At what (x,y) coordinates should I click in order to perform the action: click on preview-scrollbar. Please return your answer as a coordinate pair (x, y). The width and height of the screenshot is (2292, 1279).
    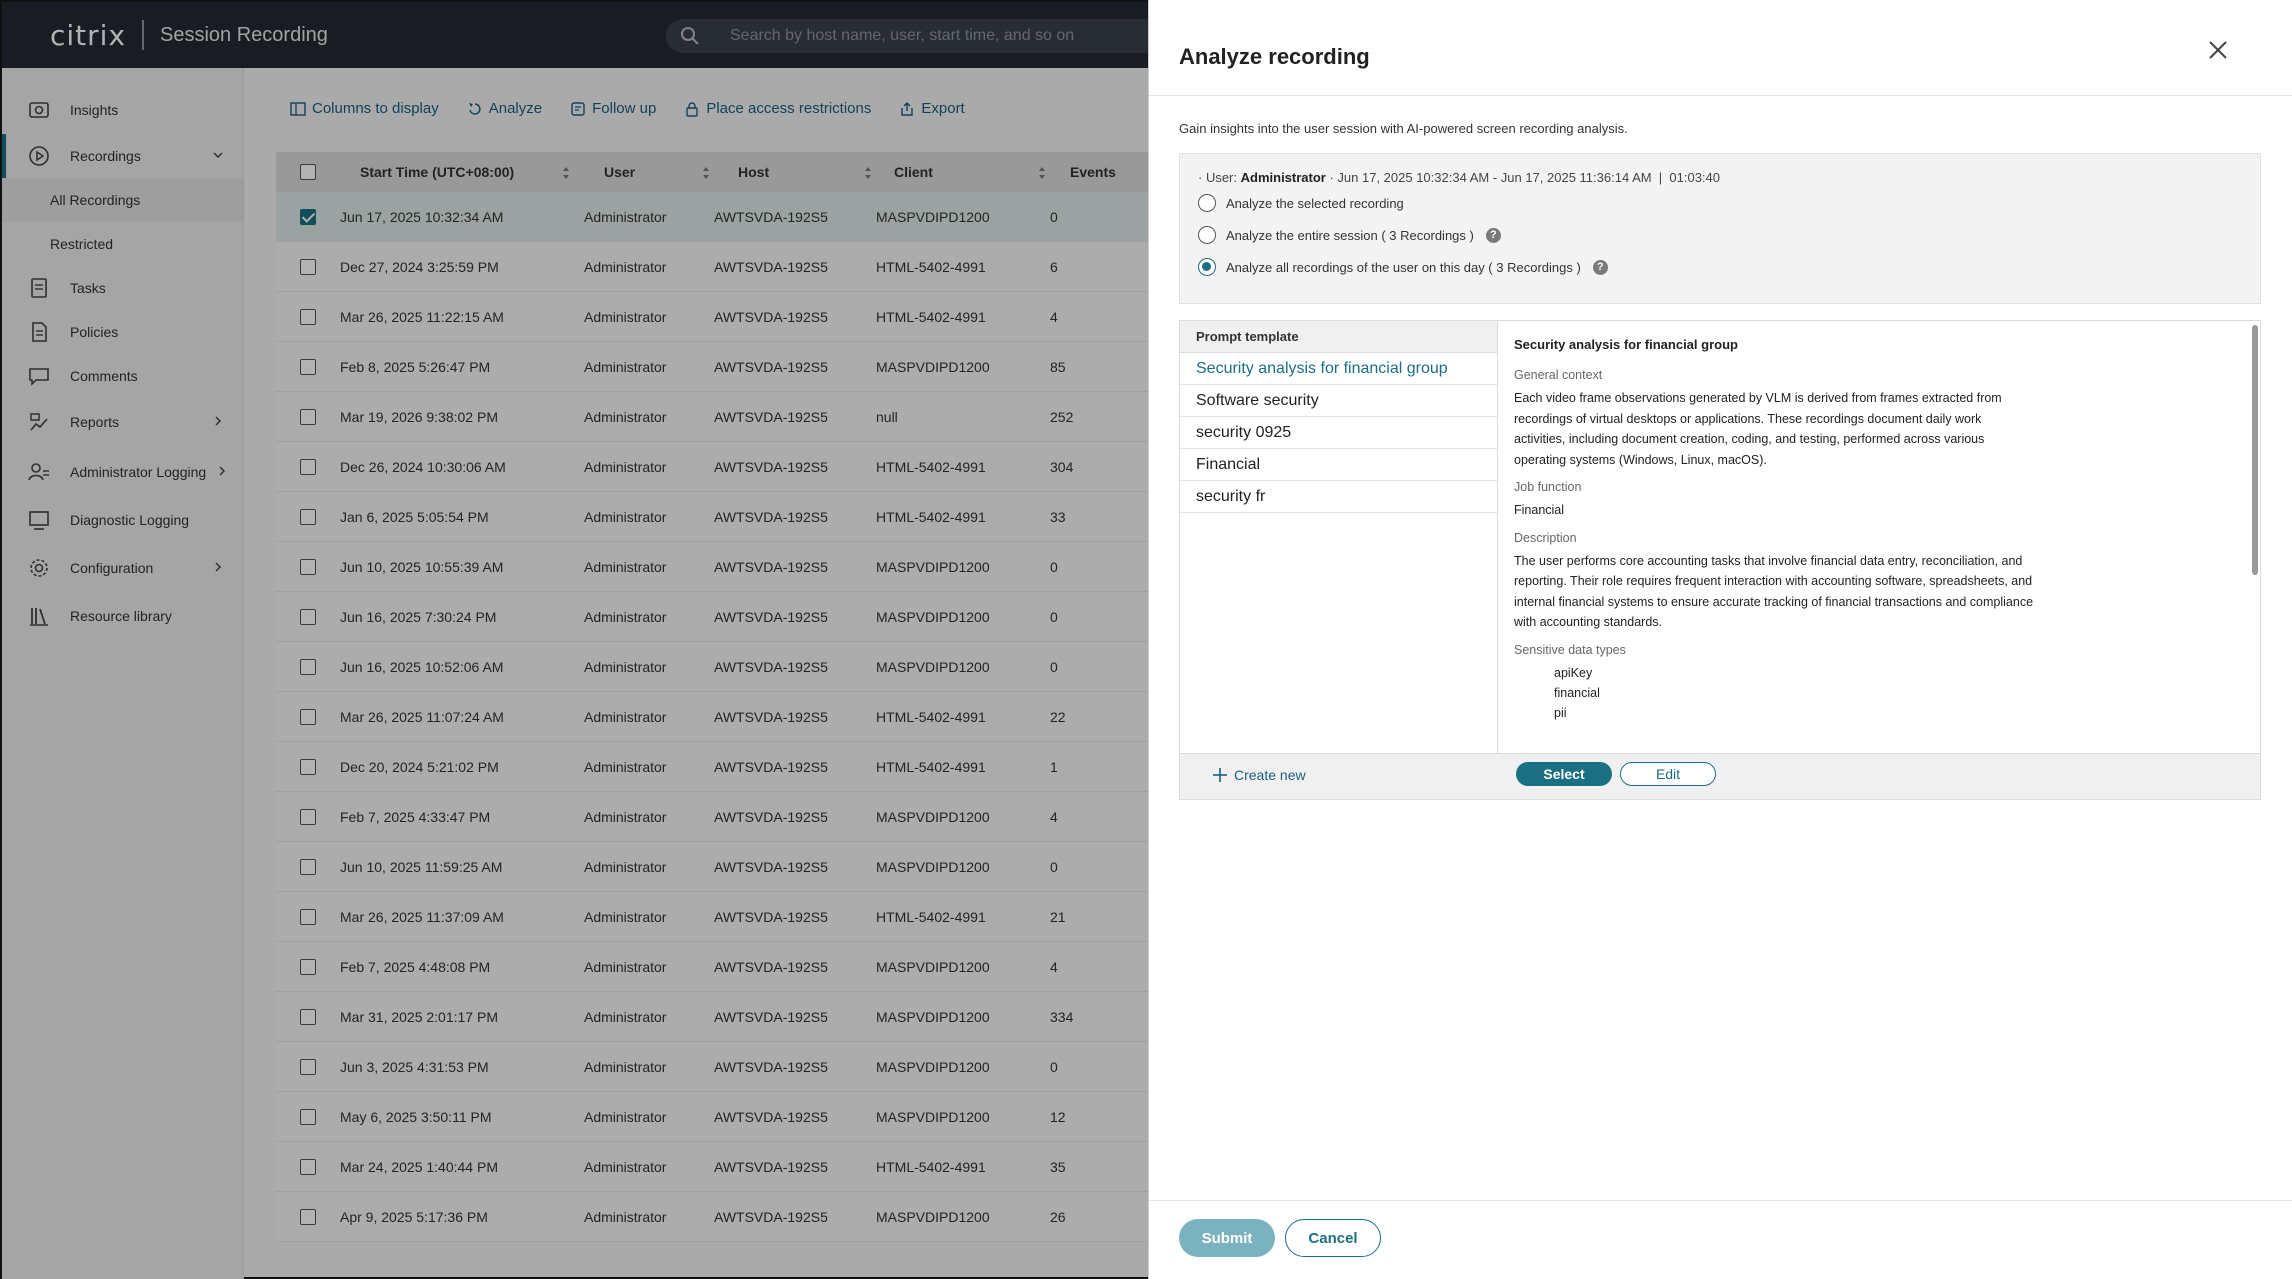
    Looking at the image, I should click on (2255, 450).